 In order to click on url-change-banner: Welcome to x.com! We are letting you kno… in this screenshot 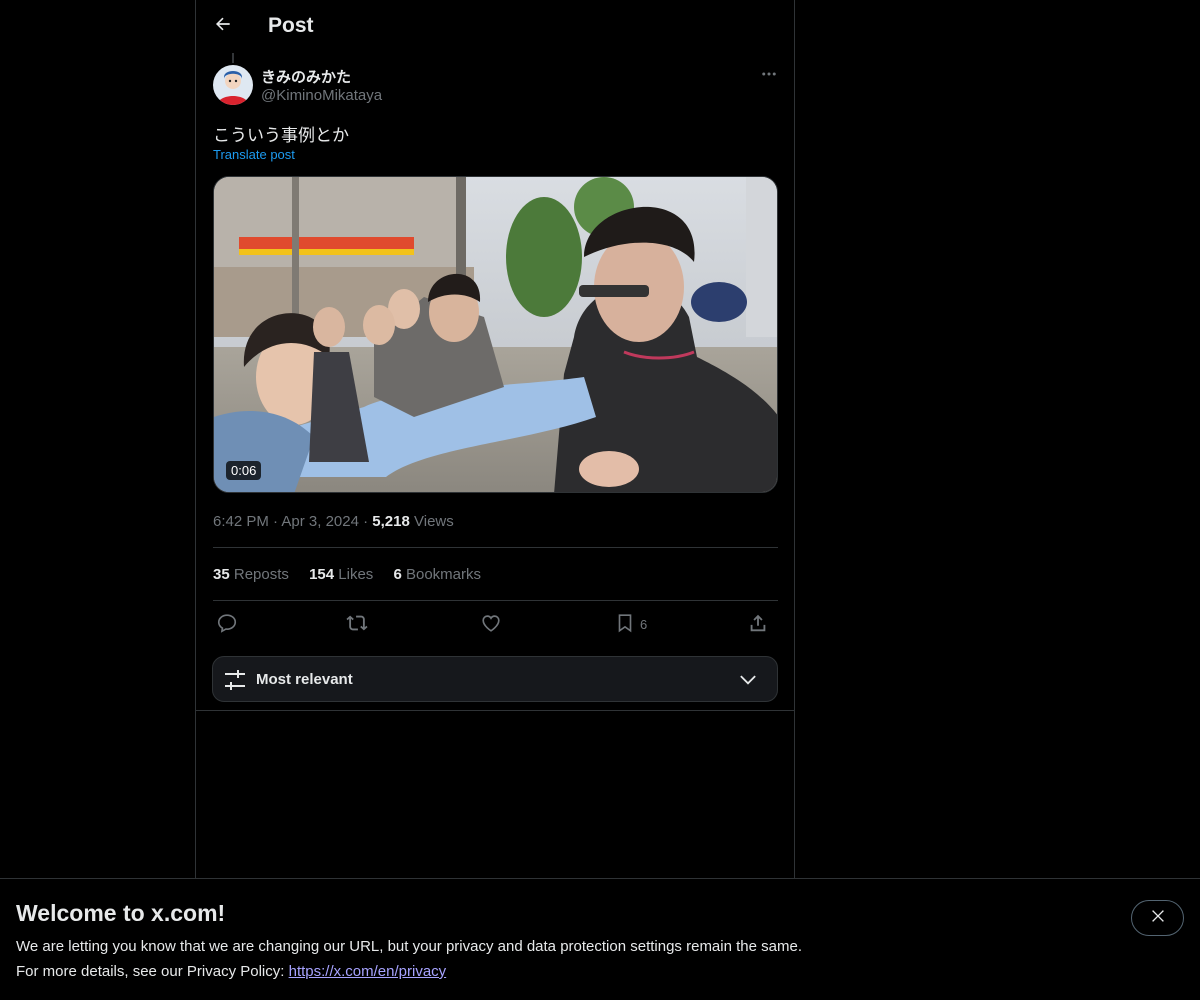, I will do `click(600, 939)`.